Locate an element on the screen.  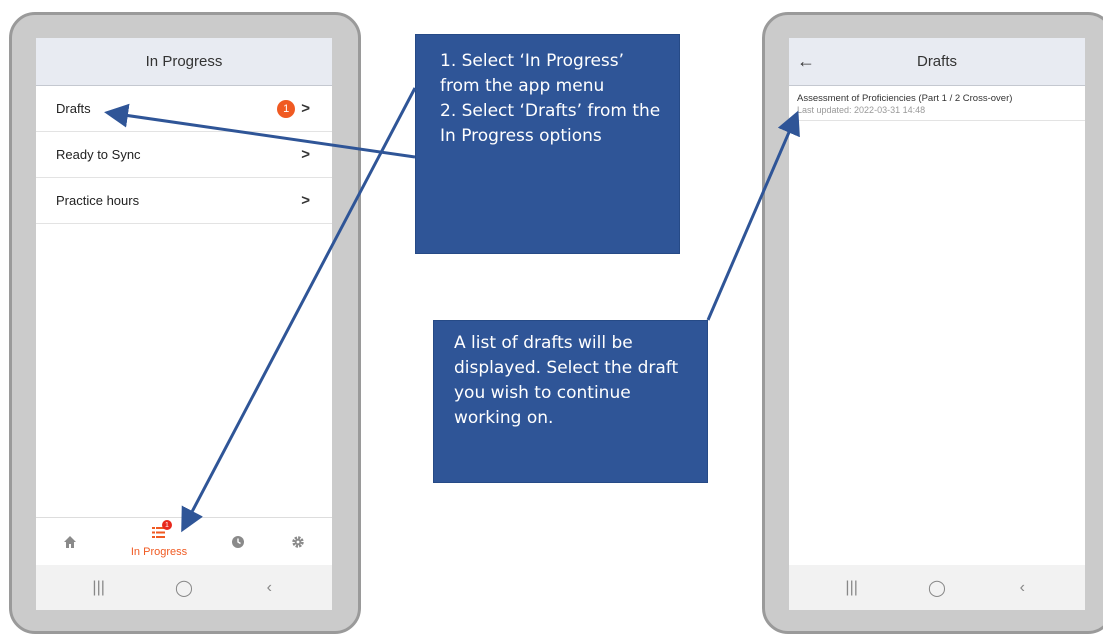
bottom-tab-bar: 1 In Progress is located at coordinates (184, 541).